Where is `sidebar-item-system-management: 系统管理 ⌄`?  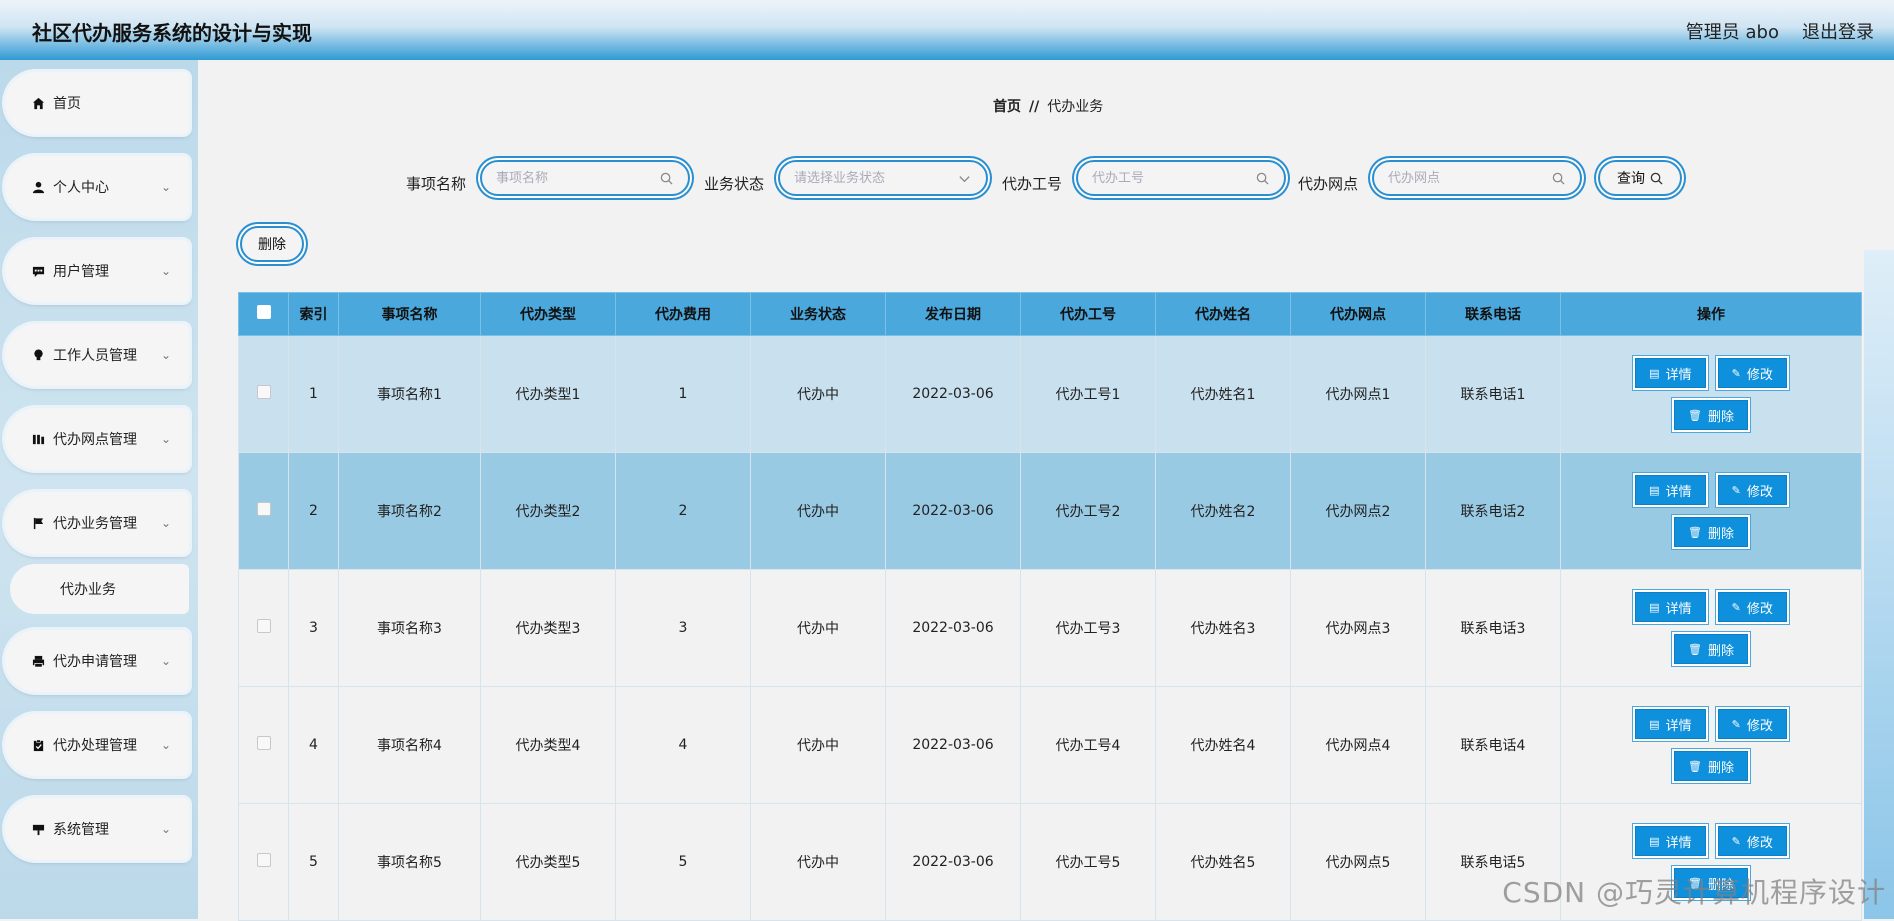 sidebar-item-system-management: 系统管理 ⌄ is located at coordinates (97, 829).